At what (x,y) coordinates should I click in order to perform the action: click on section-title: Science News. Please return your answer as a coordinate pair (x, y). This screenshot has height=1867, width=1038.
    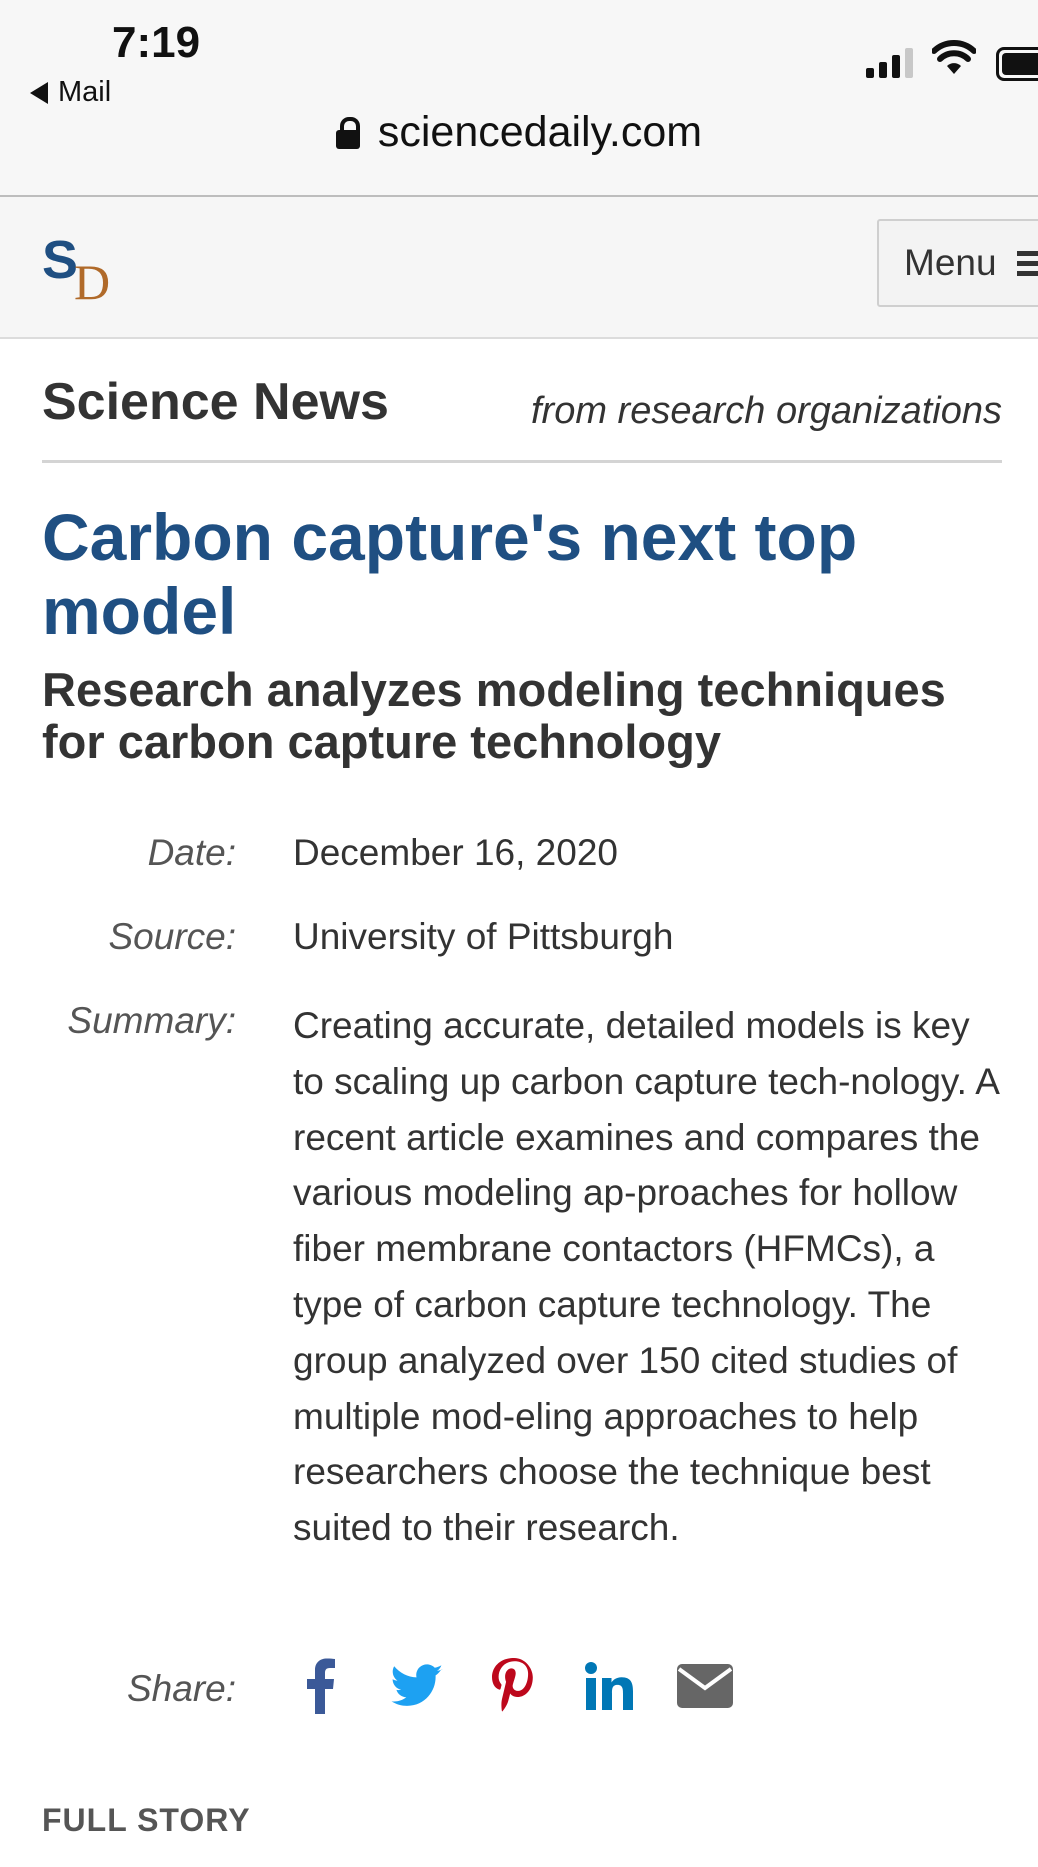
    Looking at the image, I should click on (215, 402).